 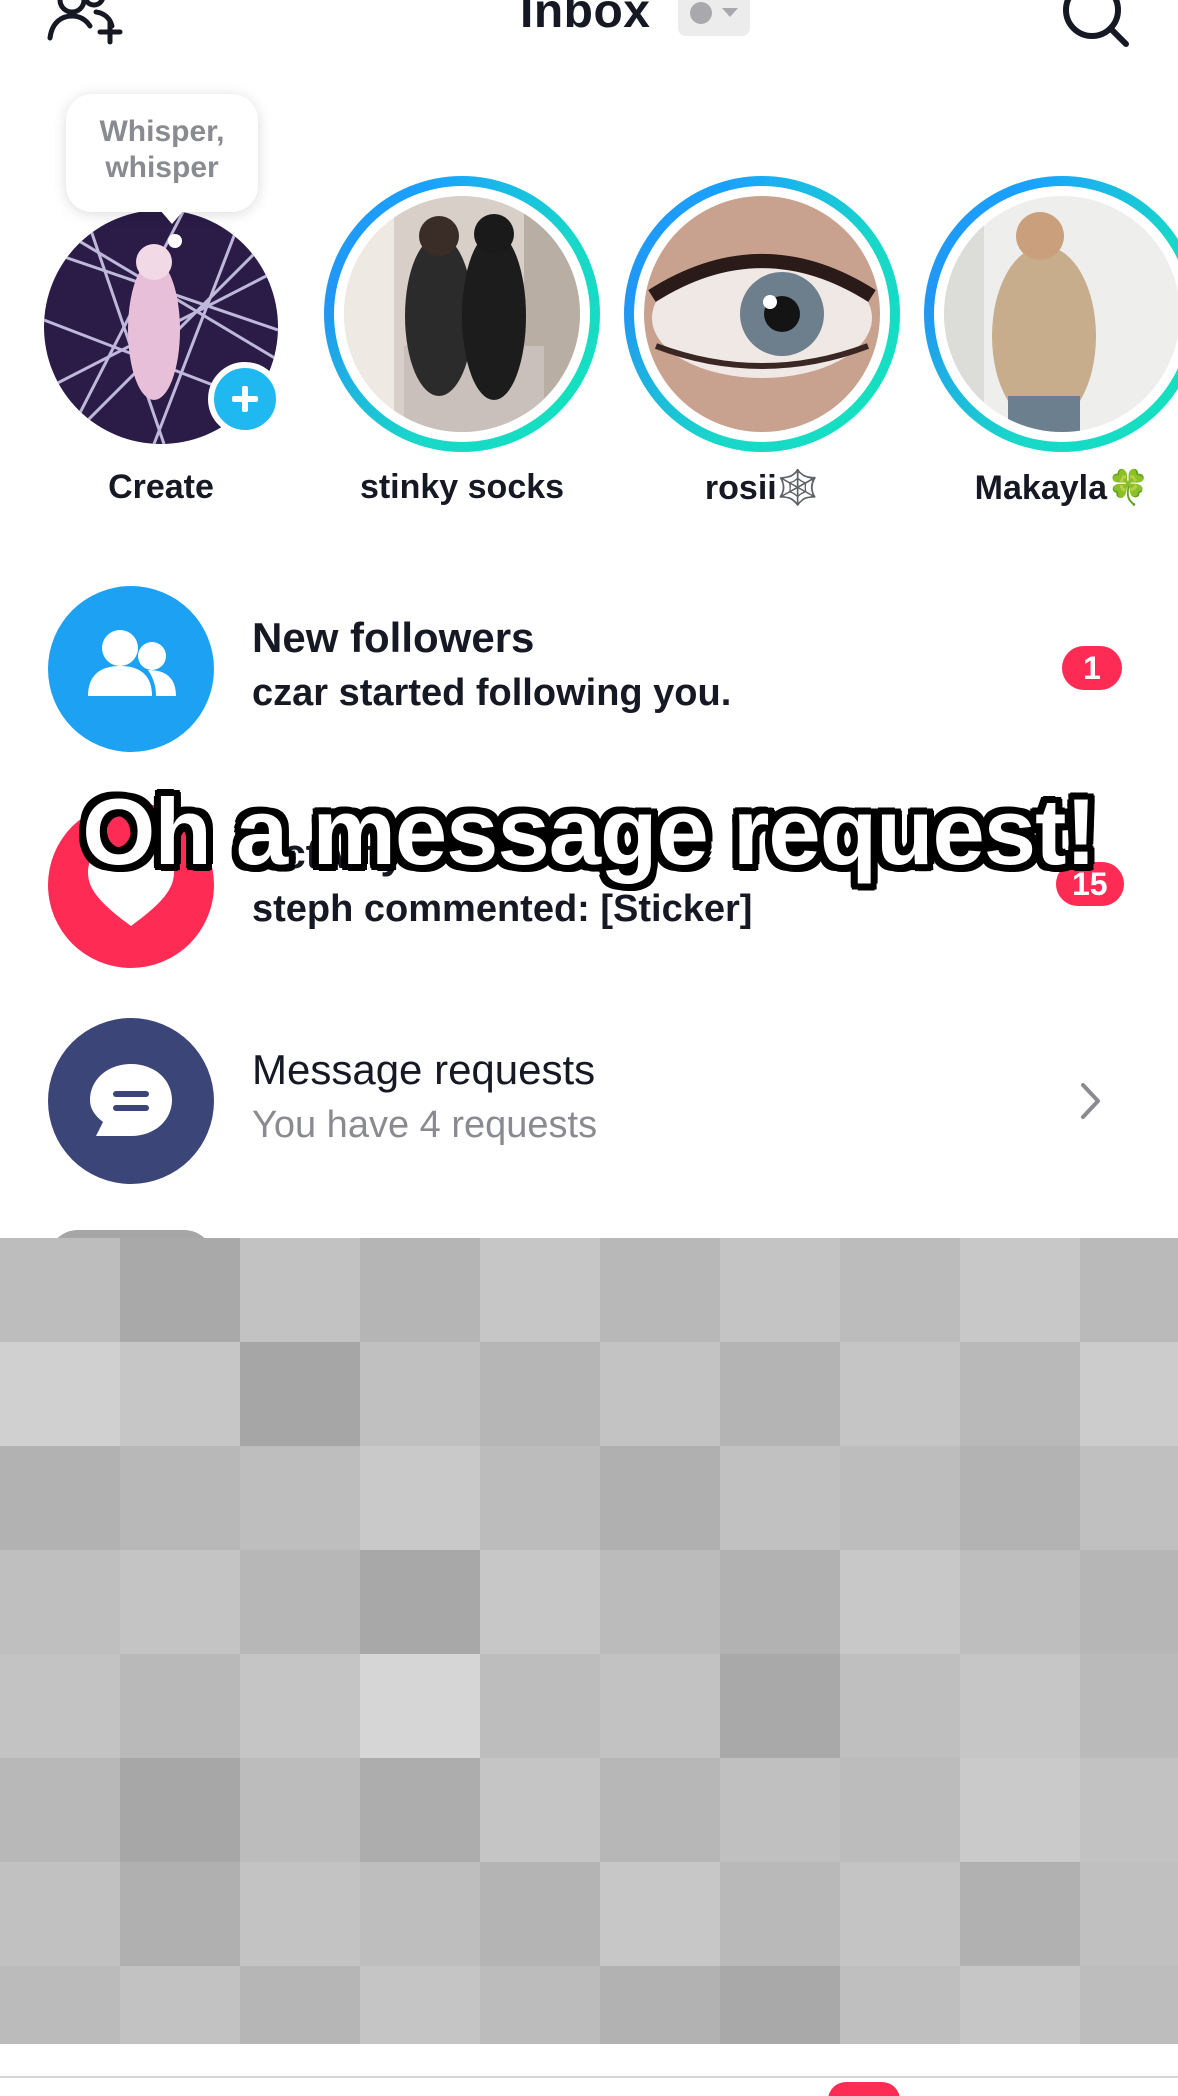 I want to click on video-caption-overlay: Oh a message request!, so click(x=589, y=831).